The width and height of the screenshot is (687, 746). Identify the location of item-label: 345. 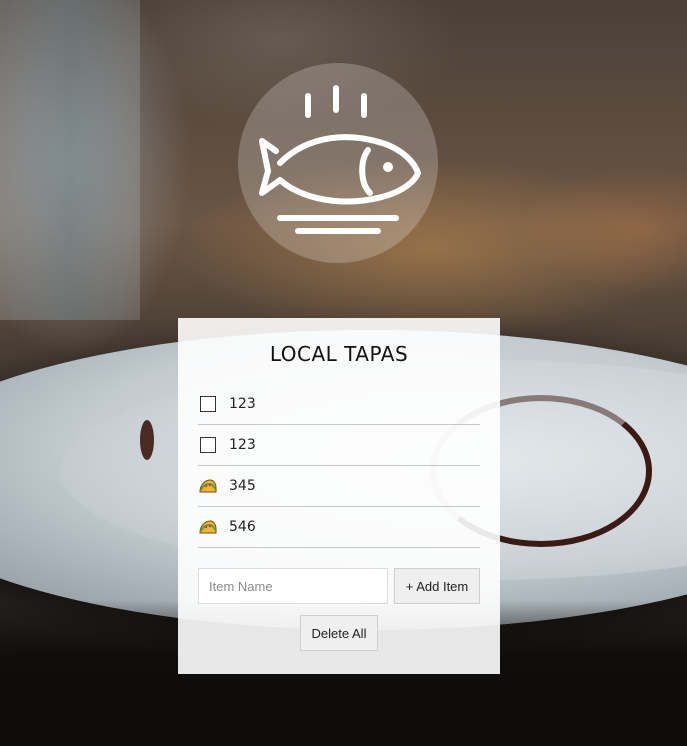
(242, 486).